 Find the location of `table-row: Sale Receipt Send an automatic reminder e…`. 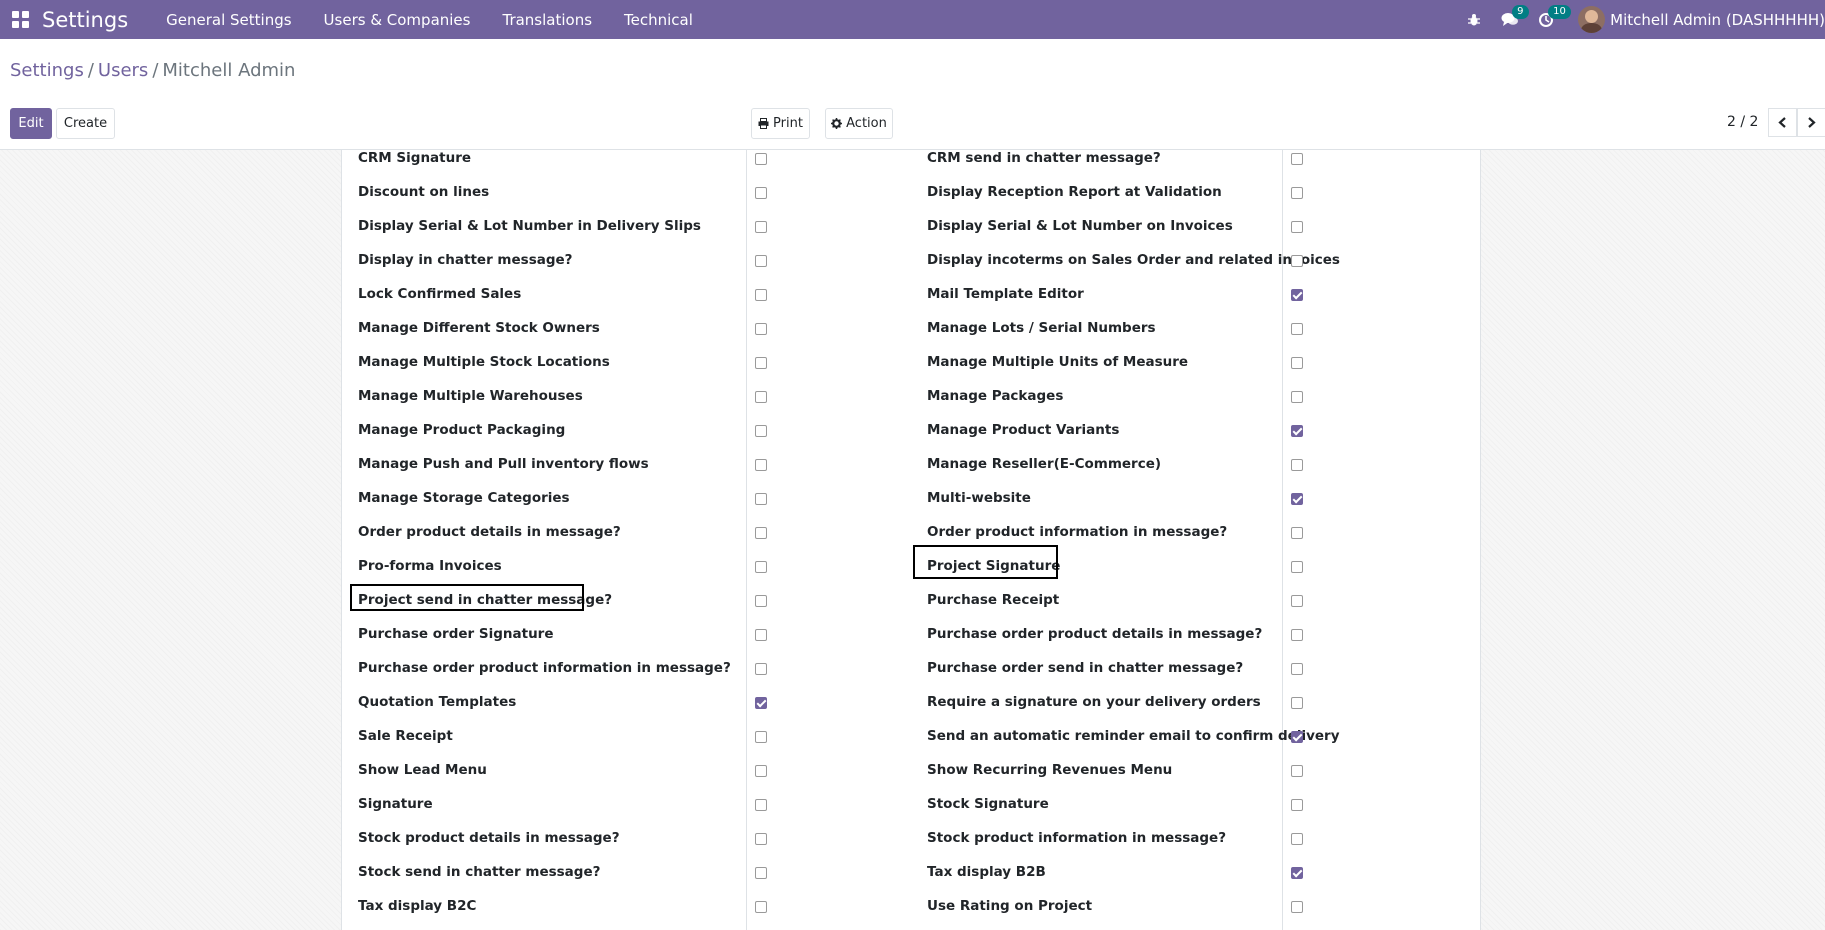

table-row: Sale Receipt Send an automatic reminder e… is located at coordinates (912, 737).